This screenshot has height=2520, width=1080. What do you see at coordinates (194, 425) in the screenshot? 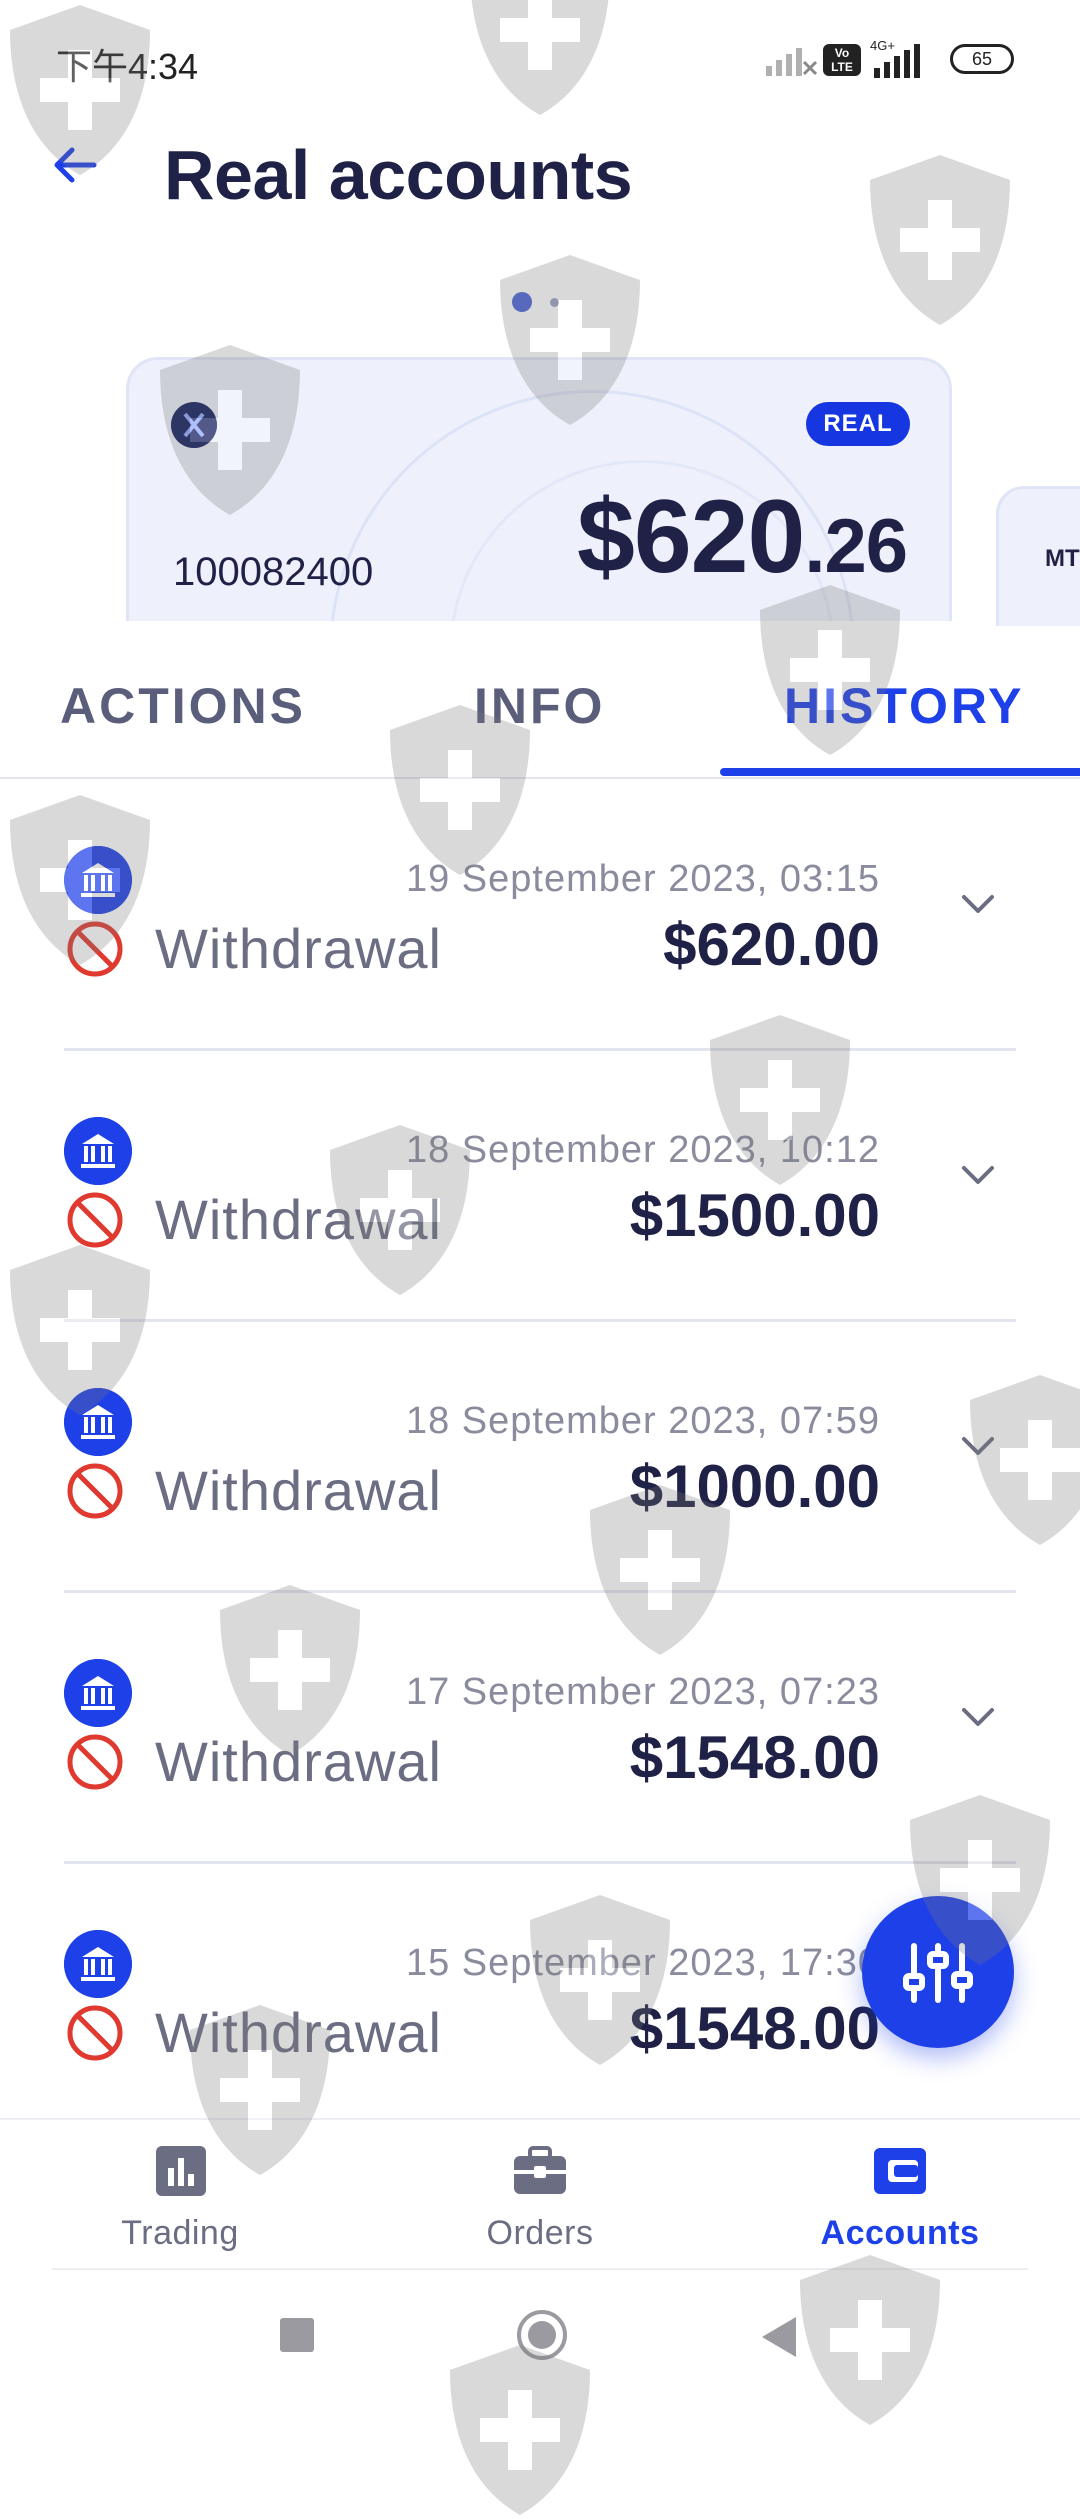
I see `broker-logo-icon` at bounding box center [194, 425].